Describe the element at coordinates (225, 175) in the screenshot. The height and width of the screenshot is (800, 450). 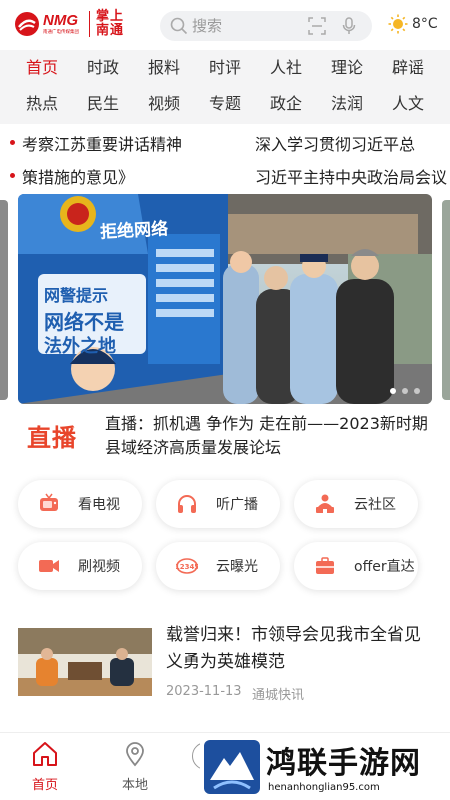
I see `headline-ticker-2: 策措施的意见》 习近平主持中央政治局会议` at that location.